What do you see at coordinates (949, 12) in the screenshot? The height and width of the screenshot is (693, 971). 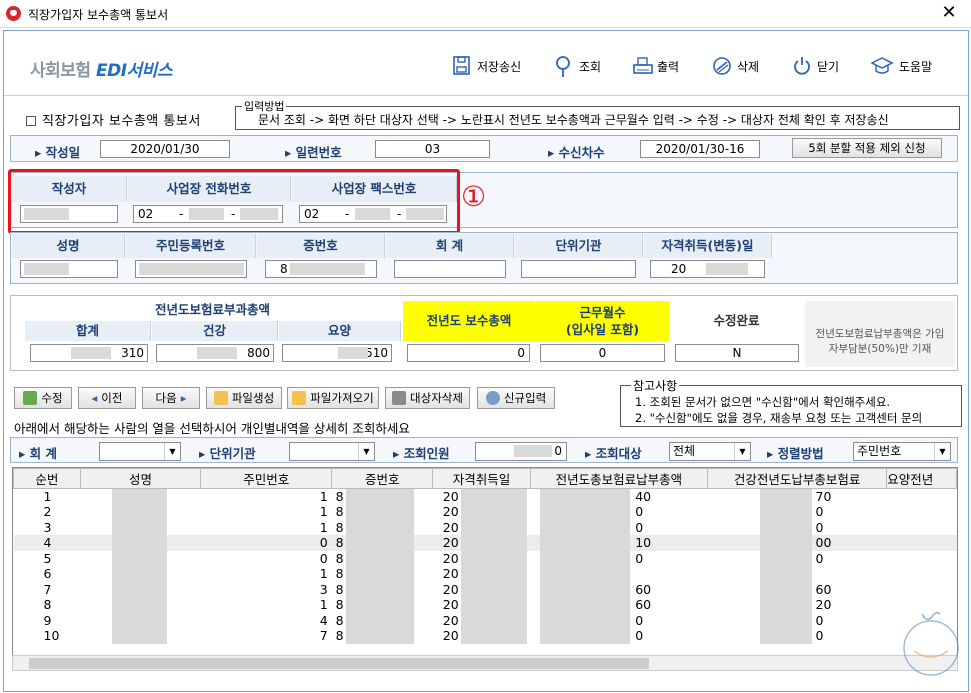 I see `close-icon: ✕` at bounding box center [949, 12].